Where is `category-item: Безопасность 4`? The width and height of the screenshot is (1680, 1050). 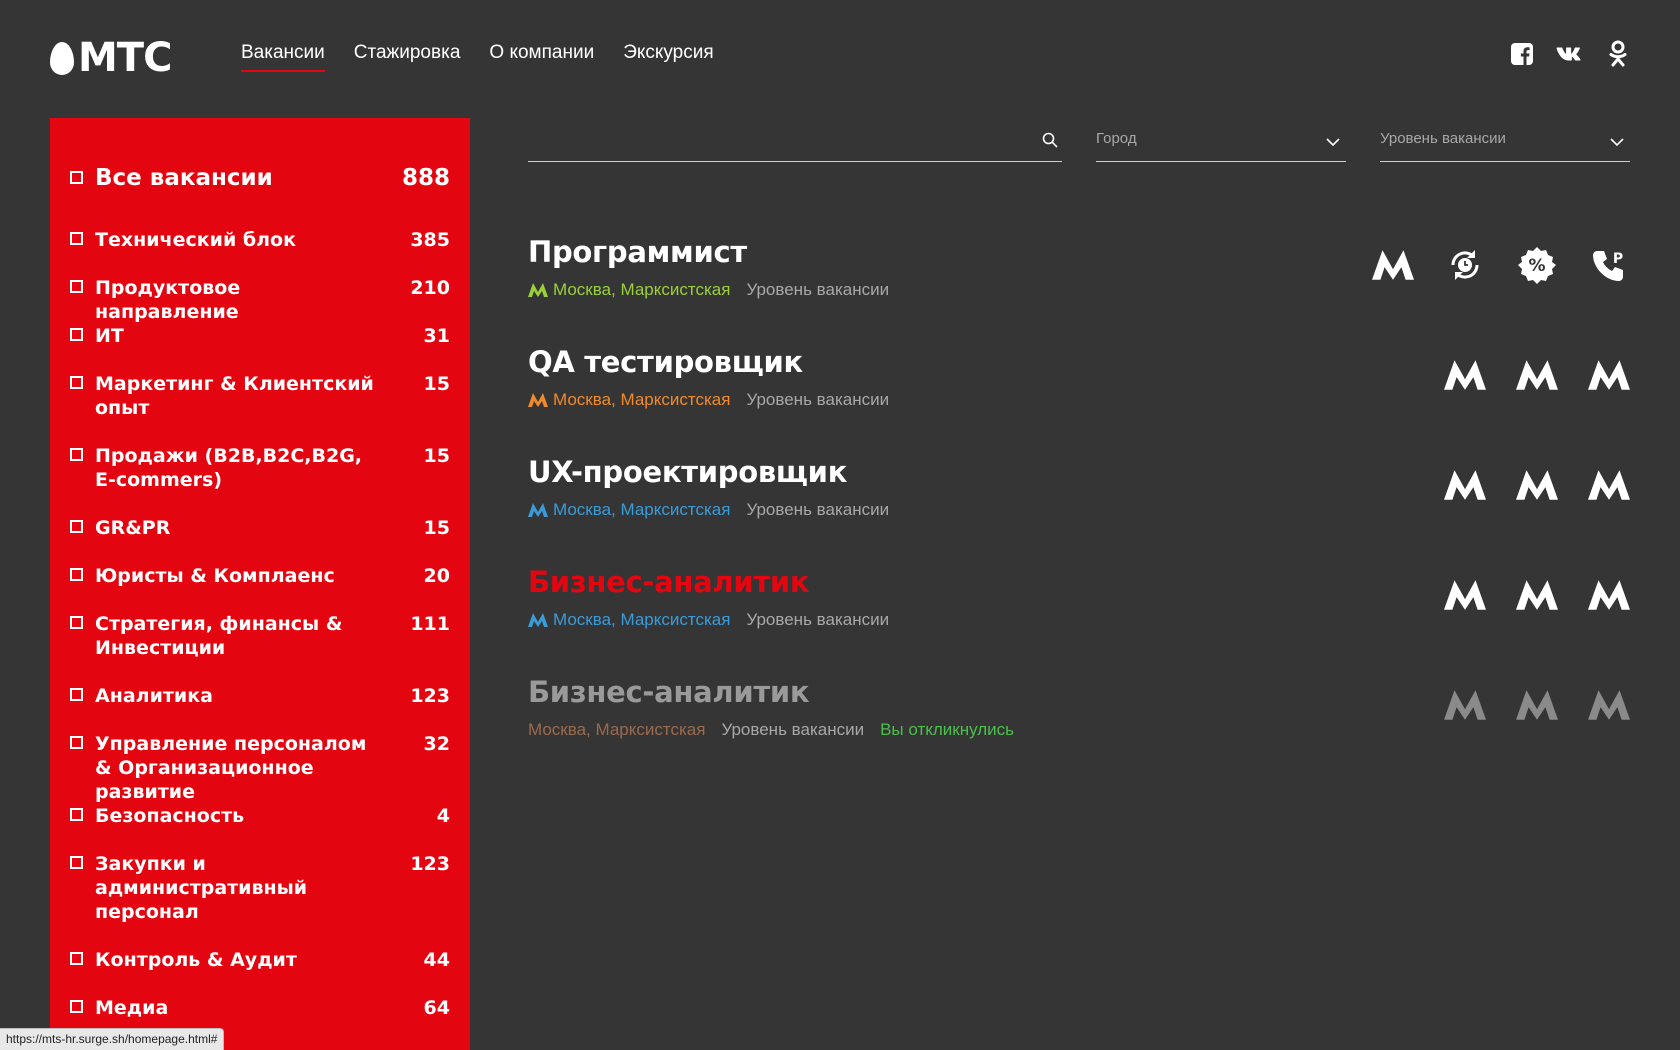
category-item: Безопасность 4 is located at coordinates (260, 816).